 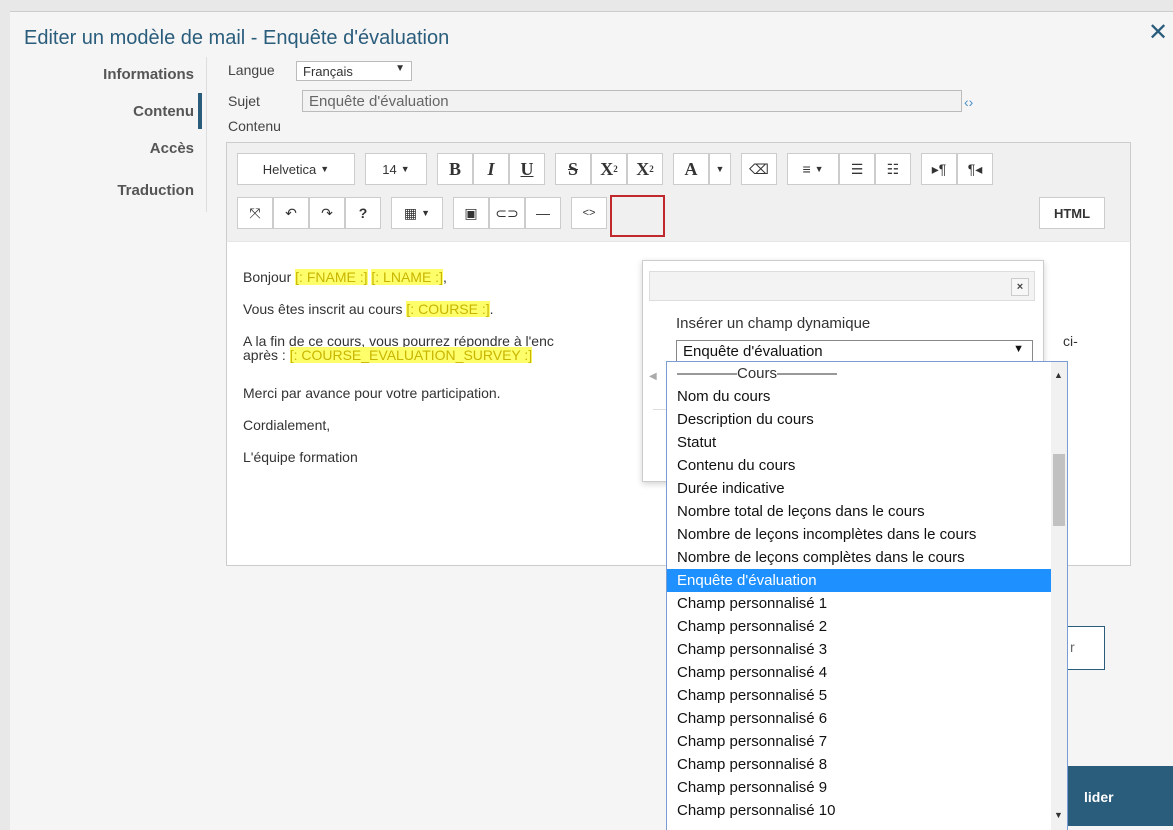 What do you see at coordinates (859, 580) in the screenshot?
I see `dropdown-option-selected: Enquête d'évaluation` at bounding box center [859, 580].